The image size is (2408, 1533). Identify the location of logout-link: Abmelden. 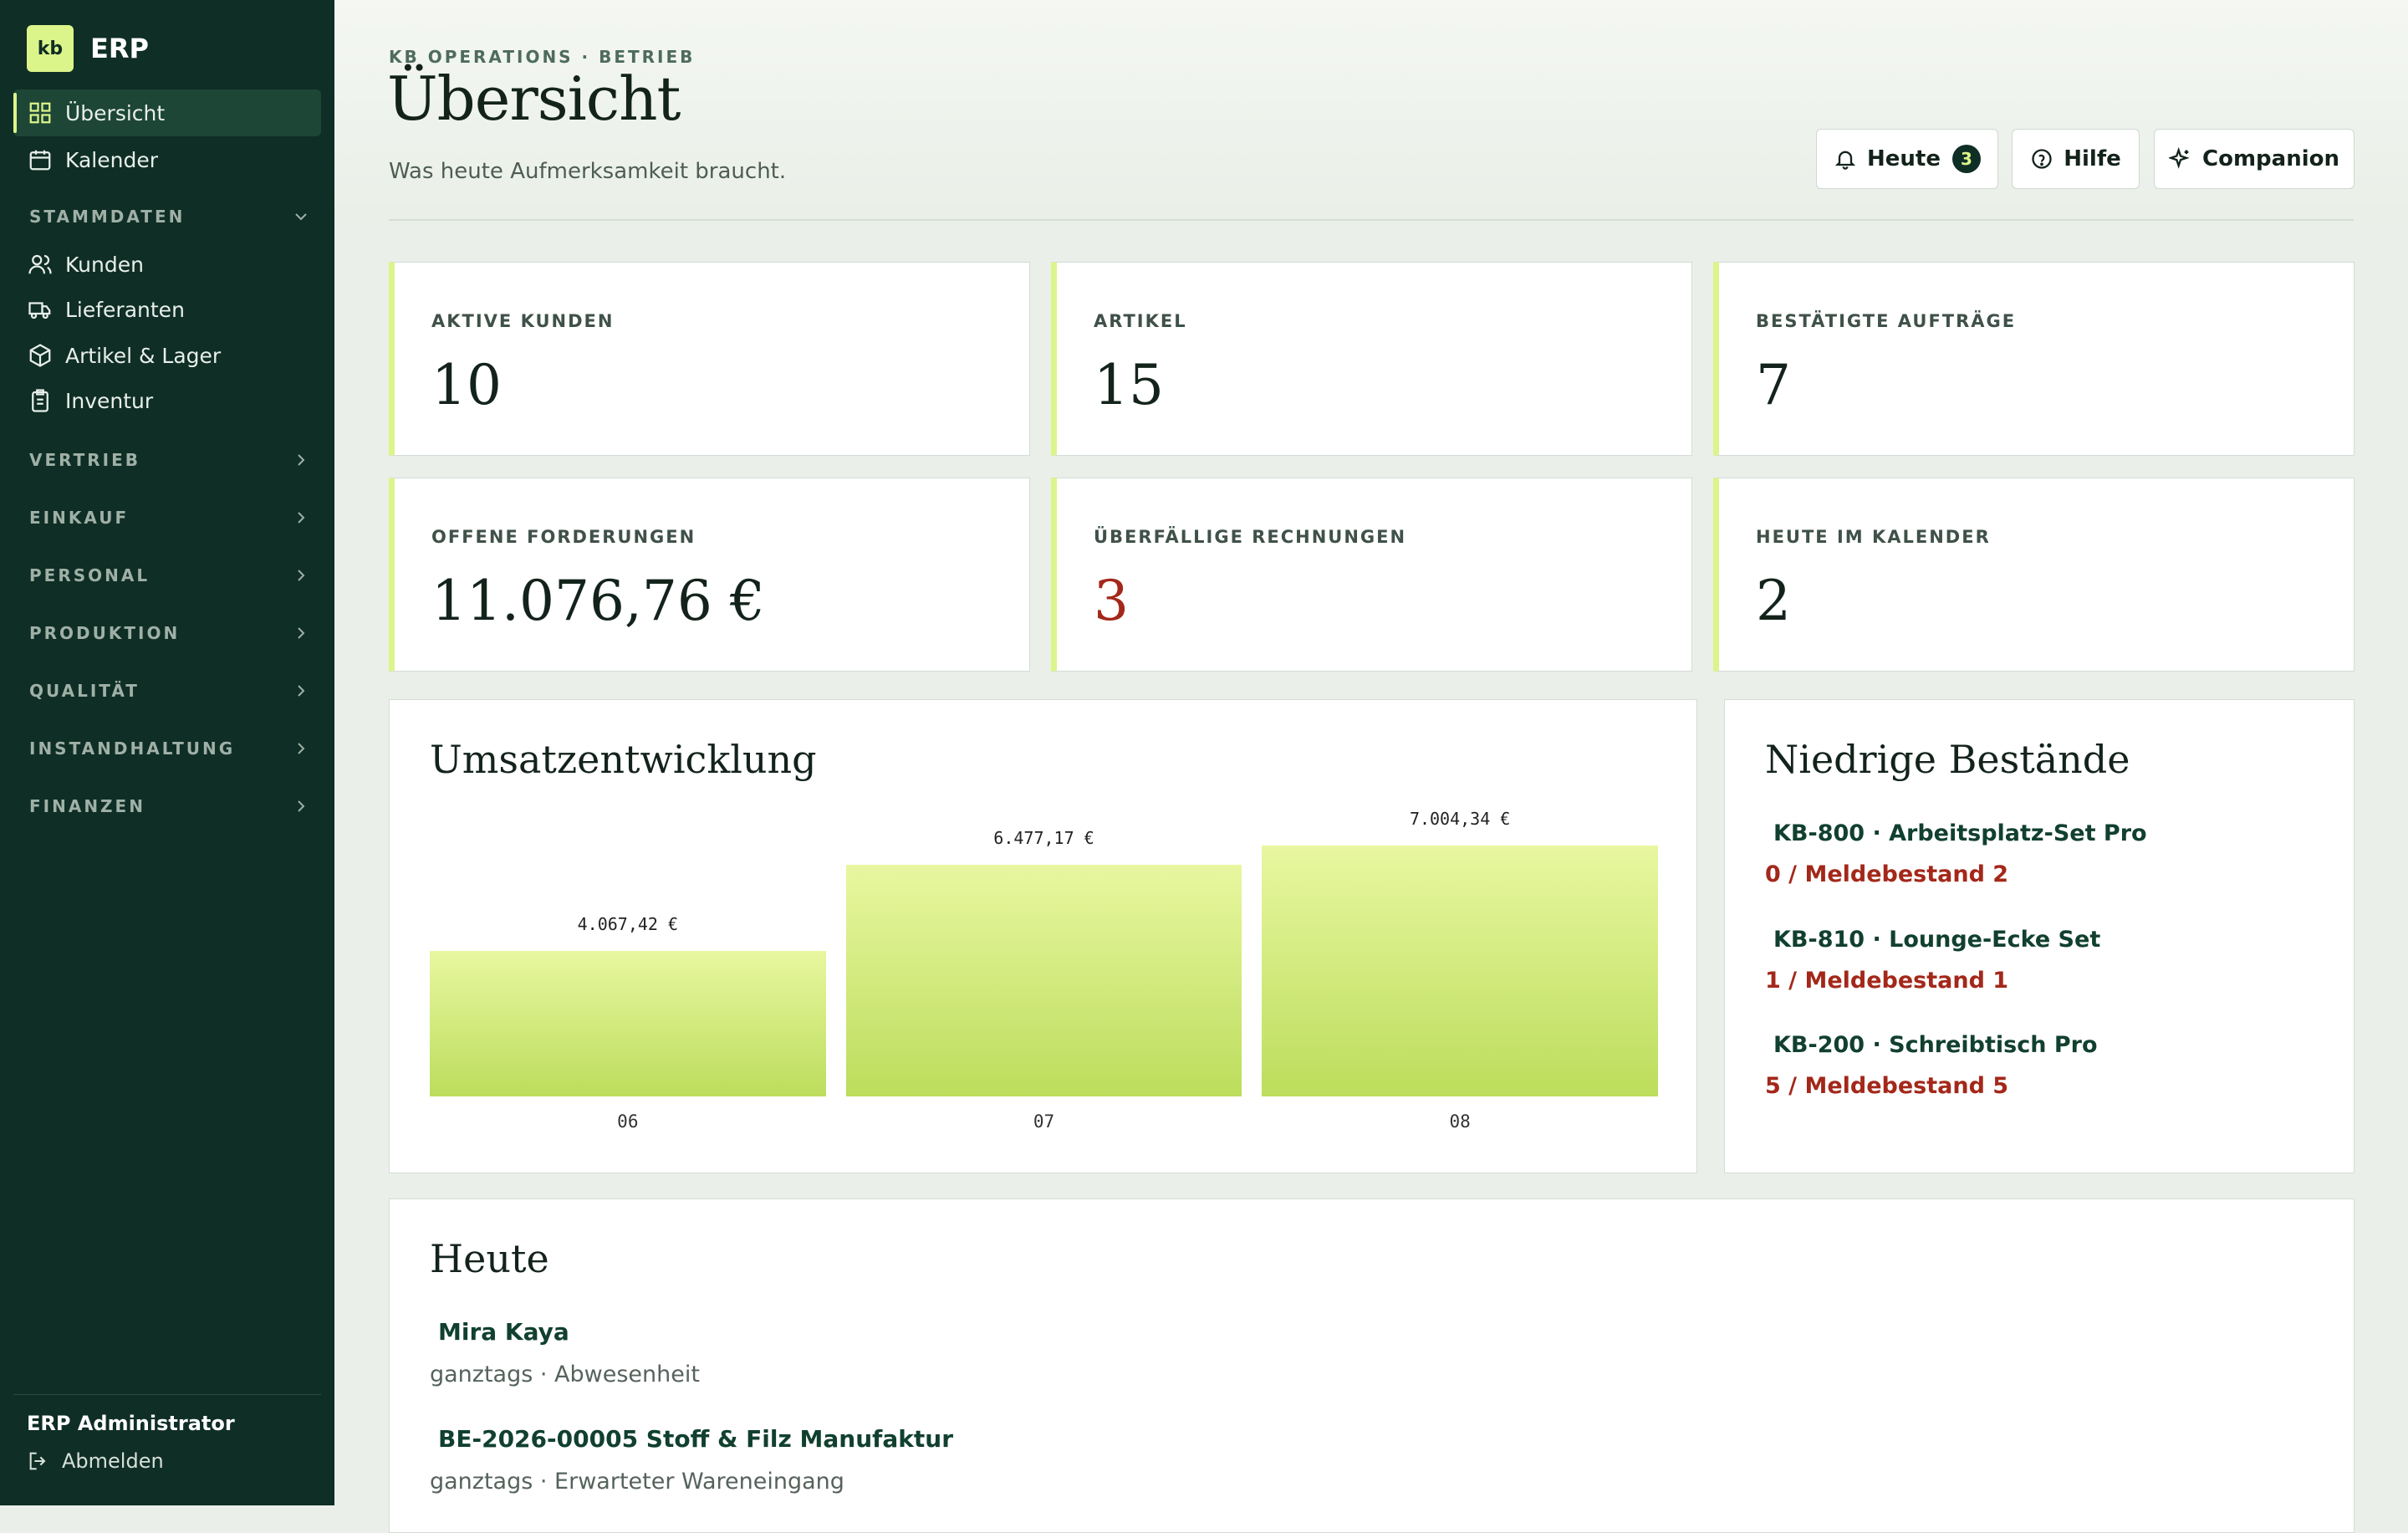
(96, 1461).